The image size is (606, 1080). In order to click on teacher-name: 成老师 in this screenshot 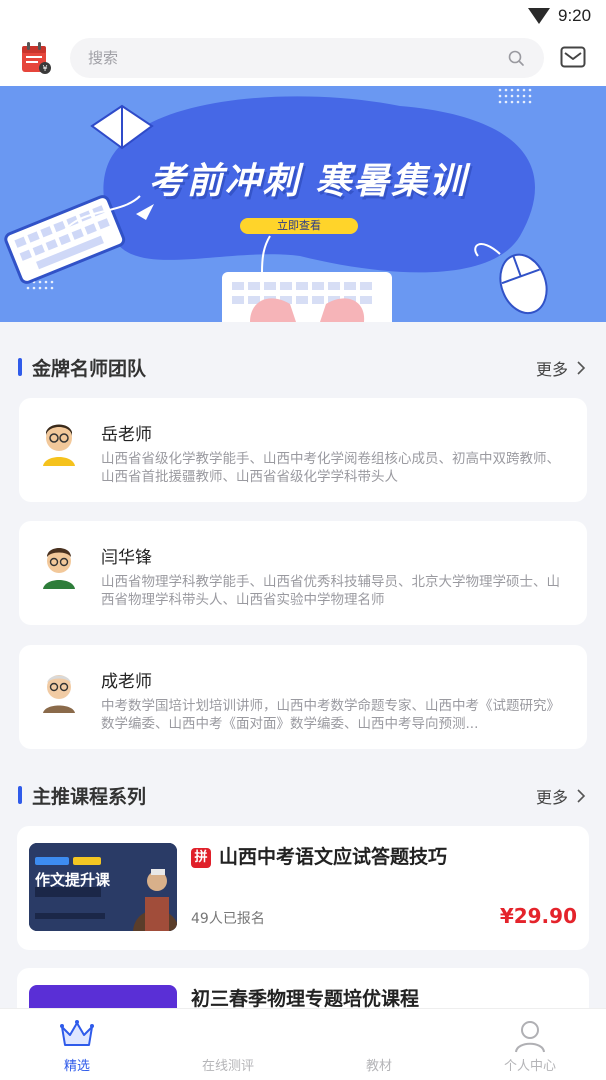, I will do `click(126, 682)`.